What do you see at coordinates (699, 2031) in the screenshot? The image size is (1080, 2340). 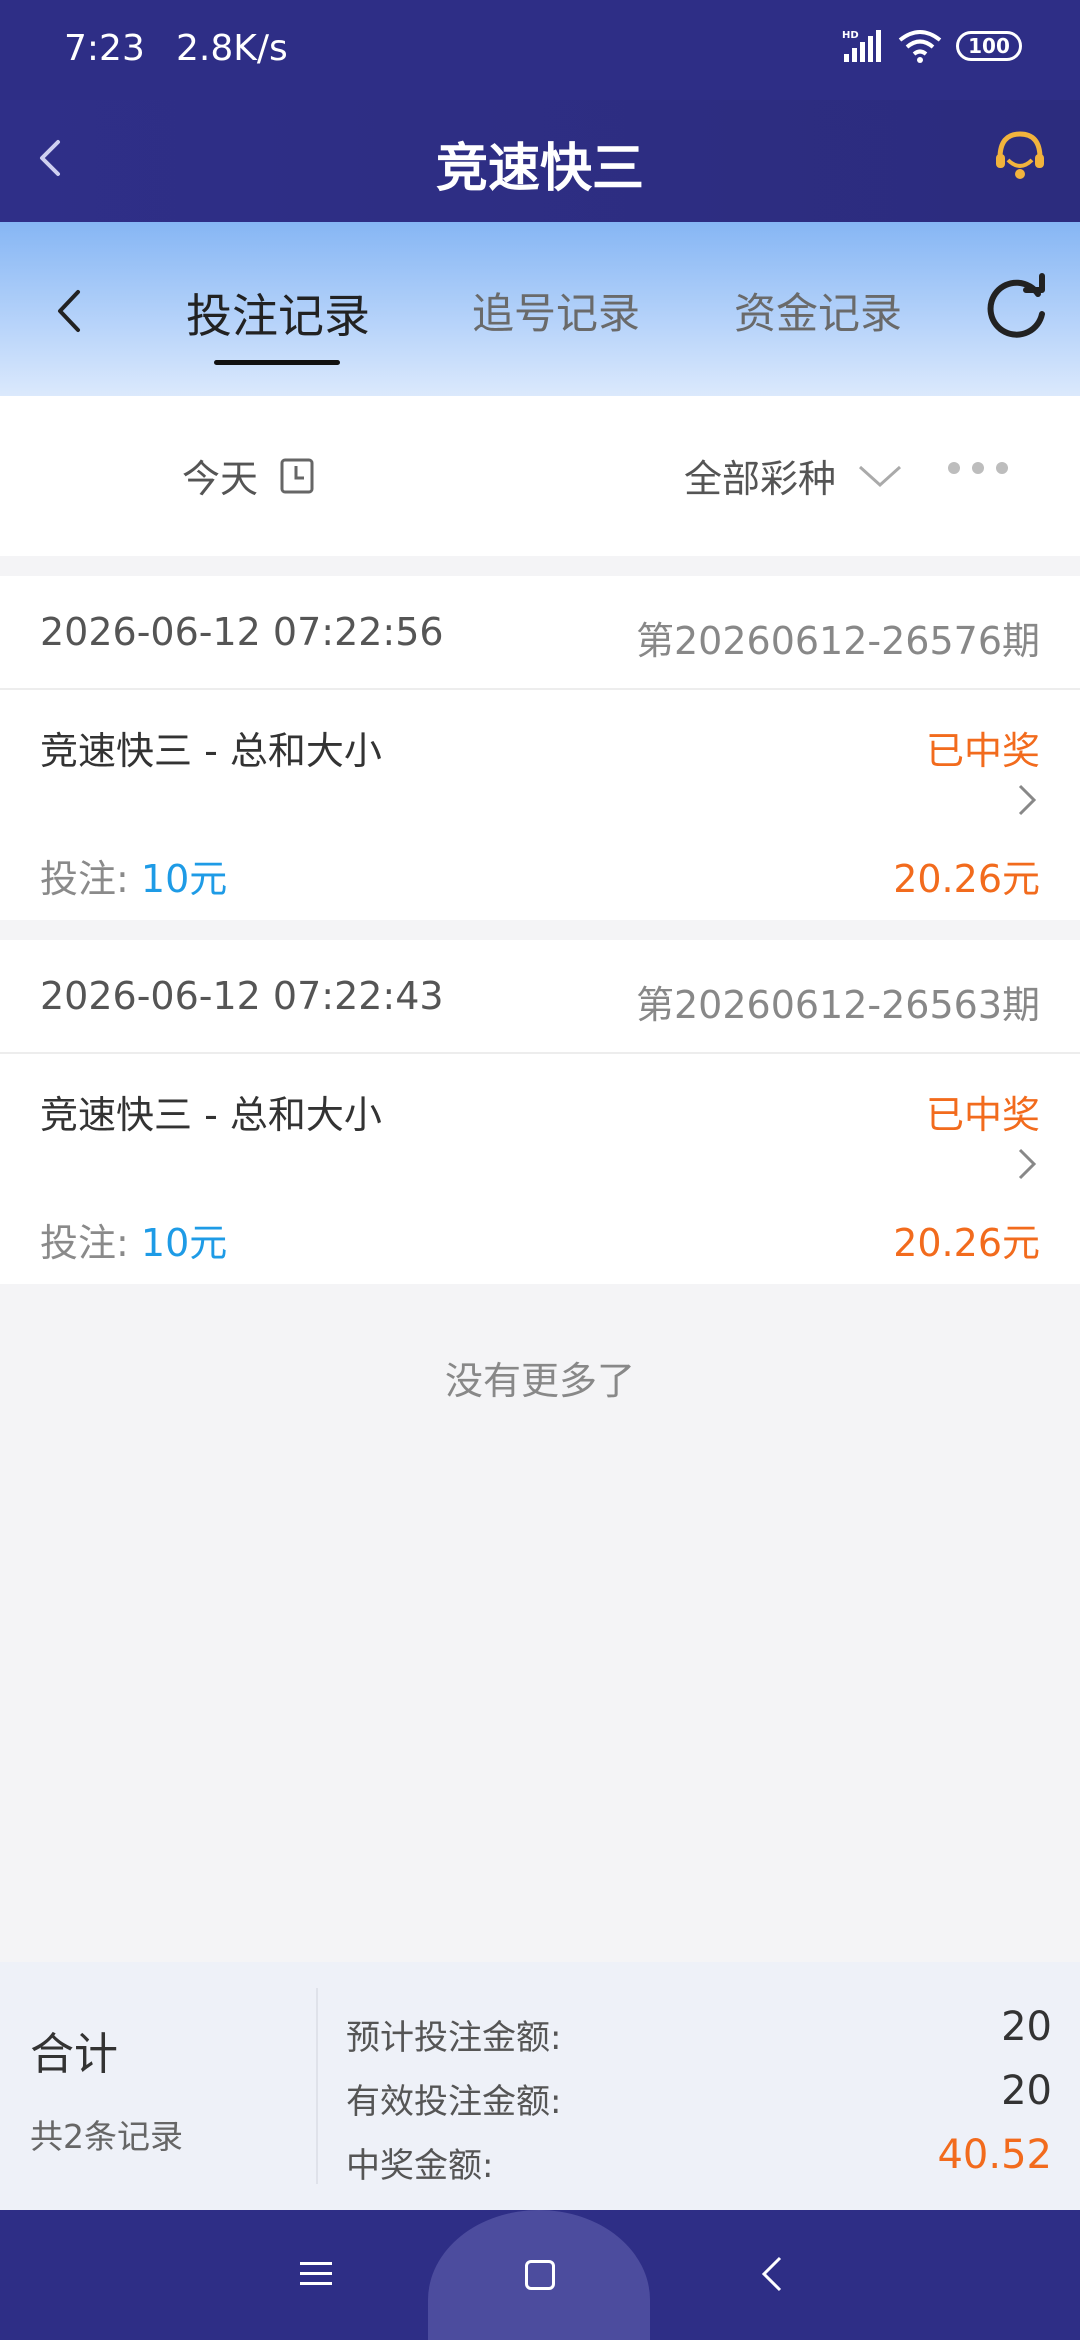 I see `summary-expected-row: 预计投注金额: 20` at bounding box center [699, 2031].